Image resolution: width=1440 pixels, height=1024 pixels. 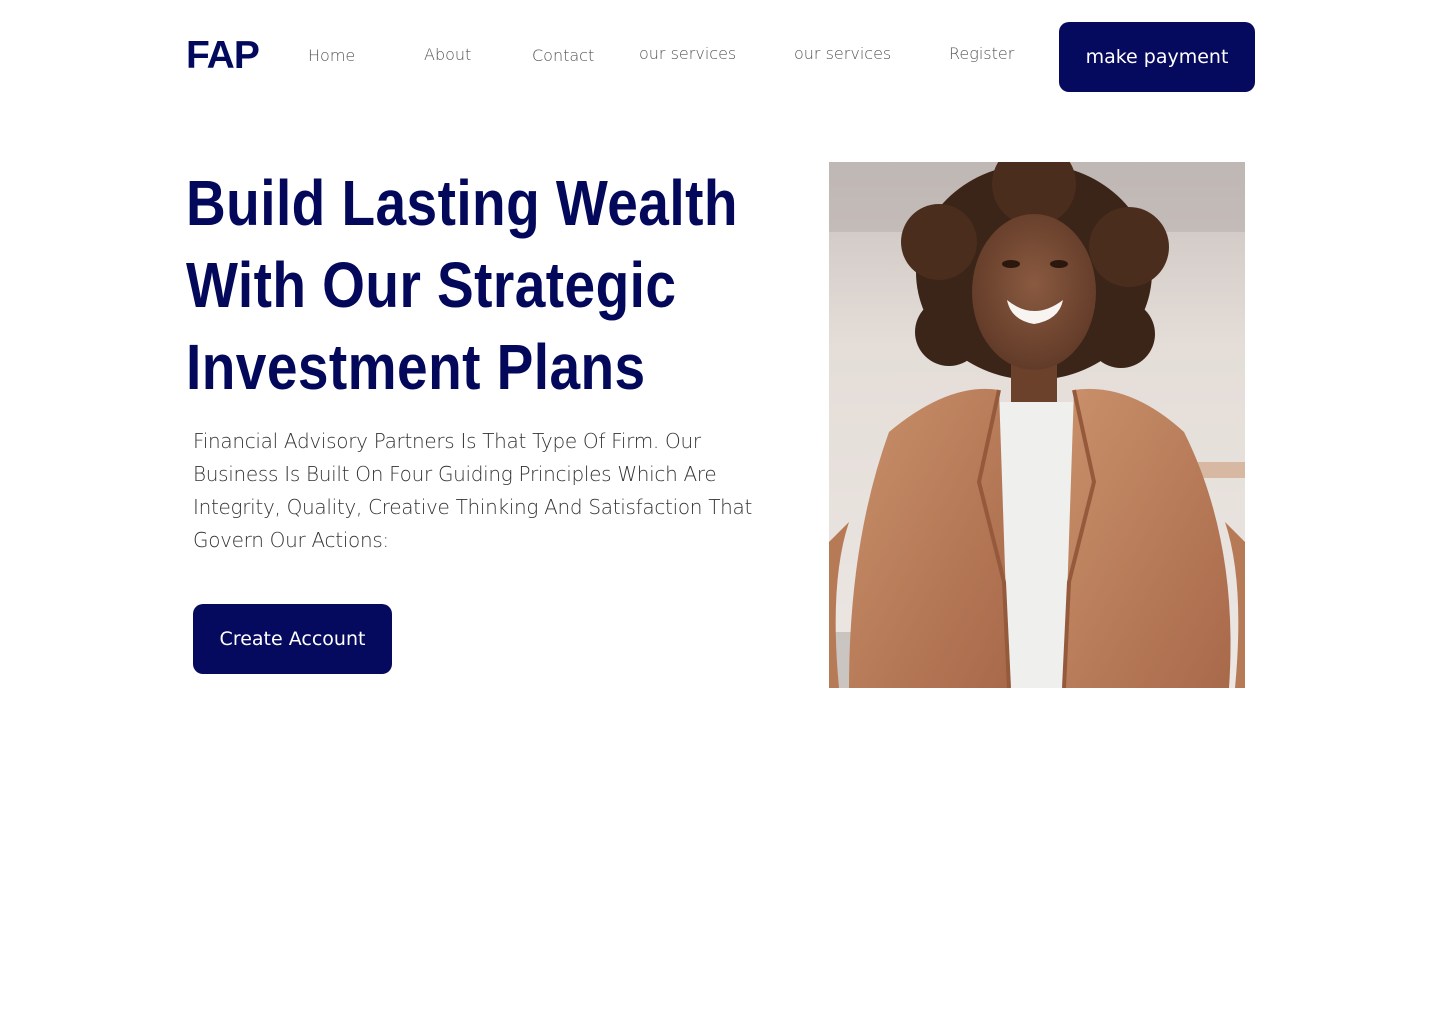 What do you see at coordinates (431, 285) in the screenshot?
I see `hero-title-line-2: With Our Strategic` at bounding box center [431, 285].